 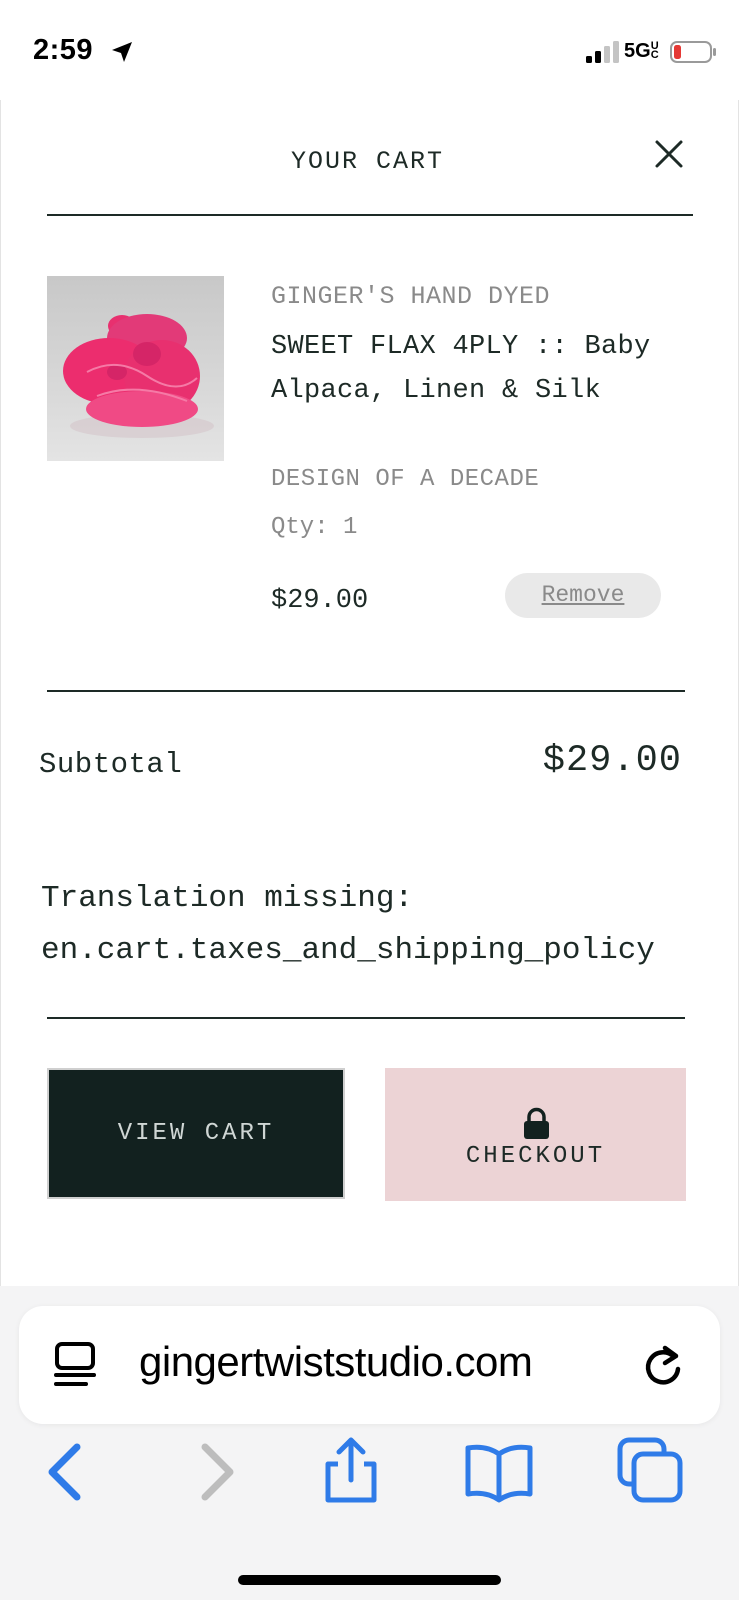 What do you see at coordinates (67, 1471) in the screenshot?
I see `back-icon` at bounding box center [67, 1471].